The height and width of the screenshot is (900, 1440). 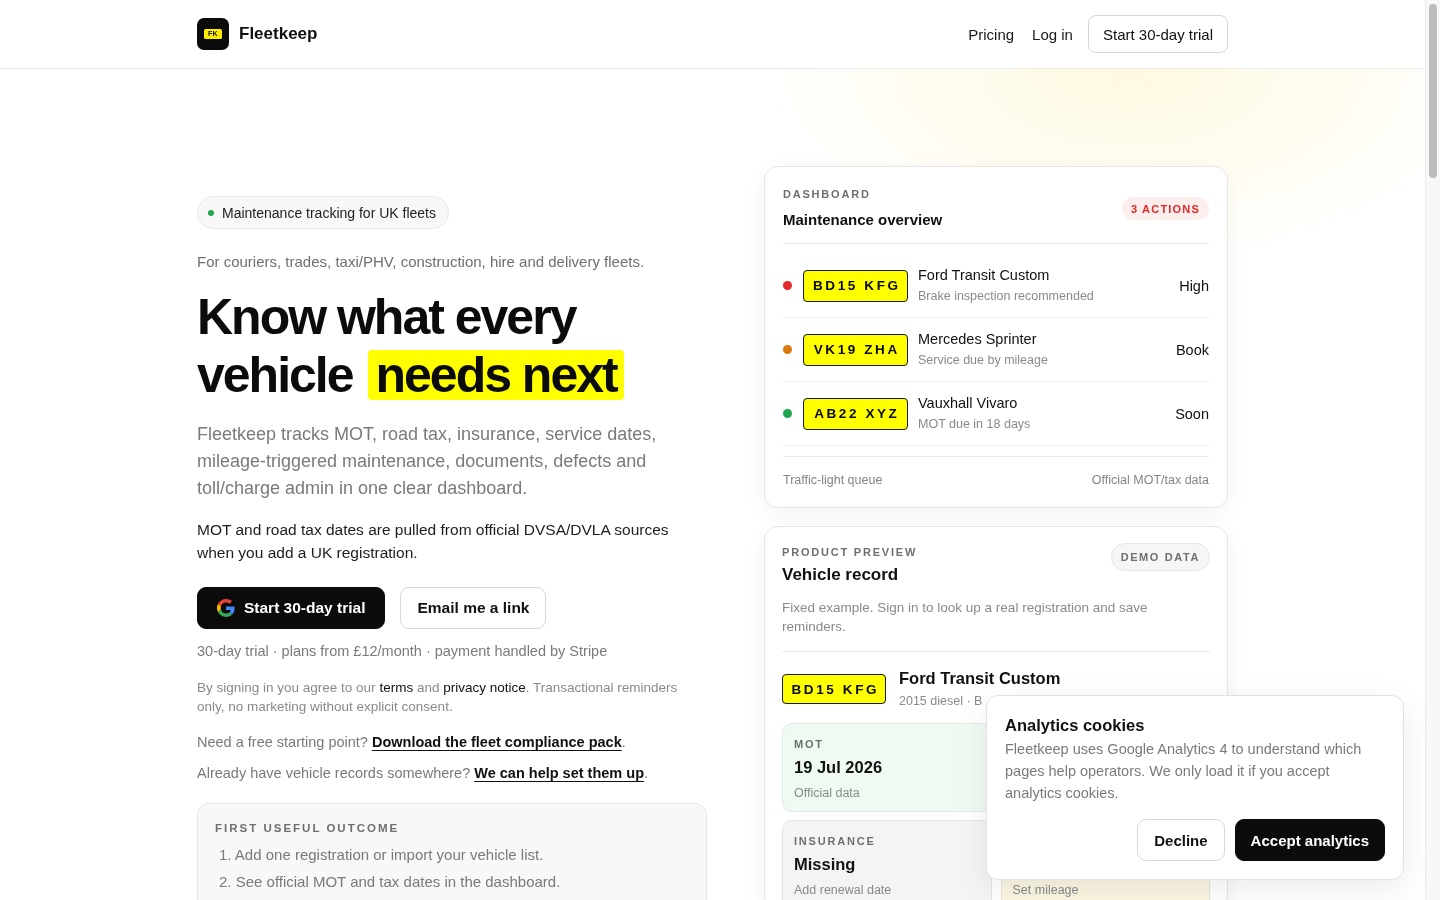 I want to click on description-text: Fixed example. Sign in to look up a real registration and save reminders., so click(x=965, y=617).